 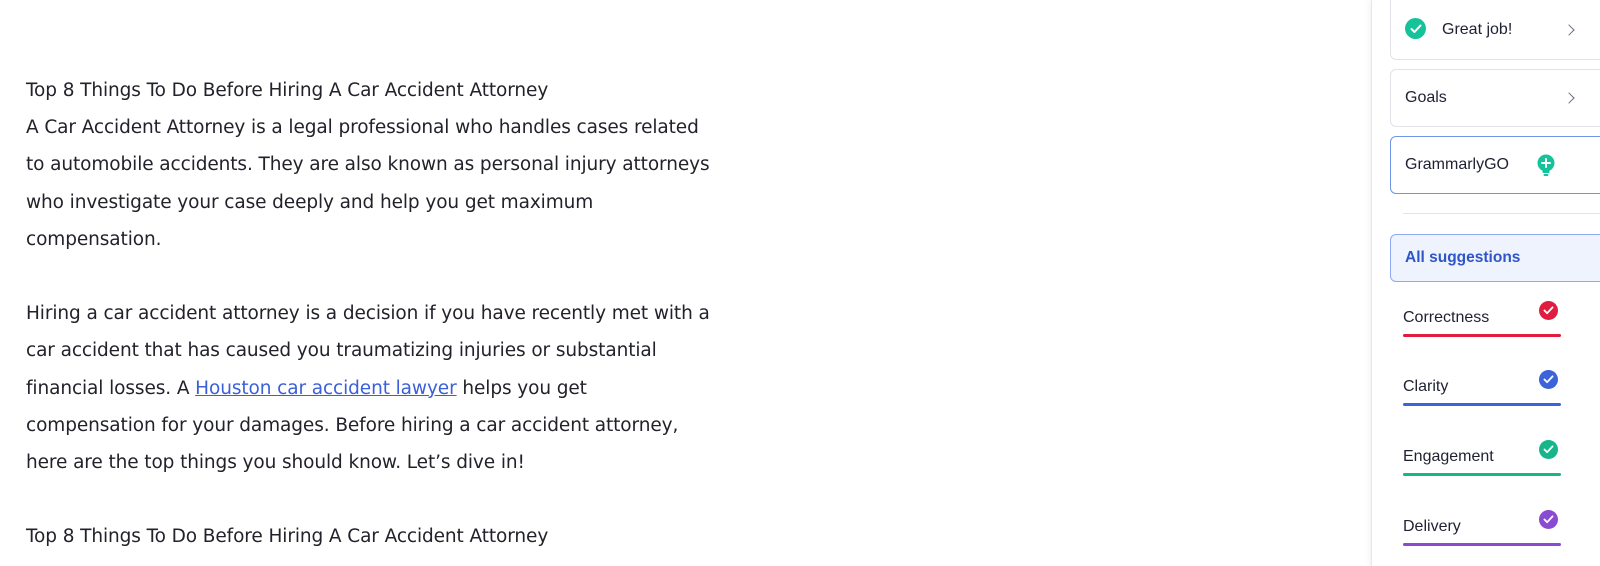 What do you see at coordinates (1501, 213) in the screenshot?
I see `panel-divider` at bounding box center [1501, 213].